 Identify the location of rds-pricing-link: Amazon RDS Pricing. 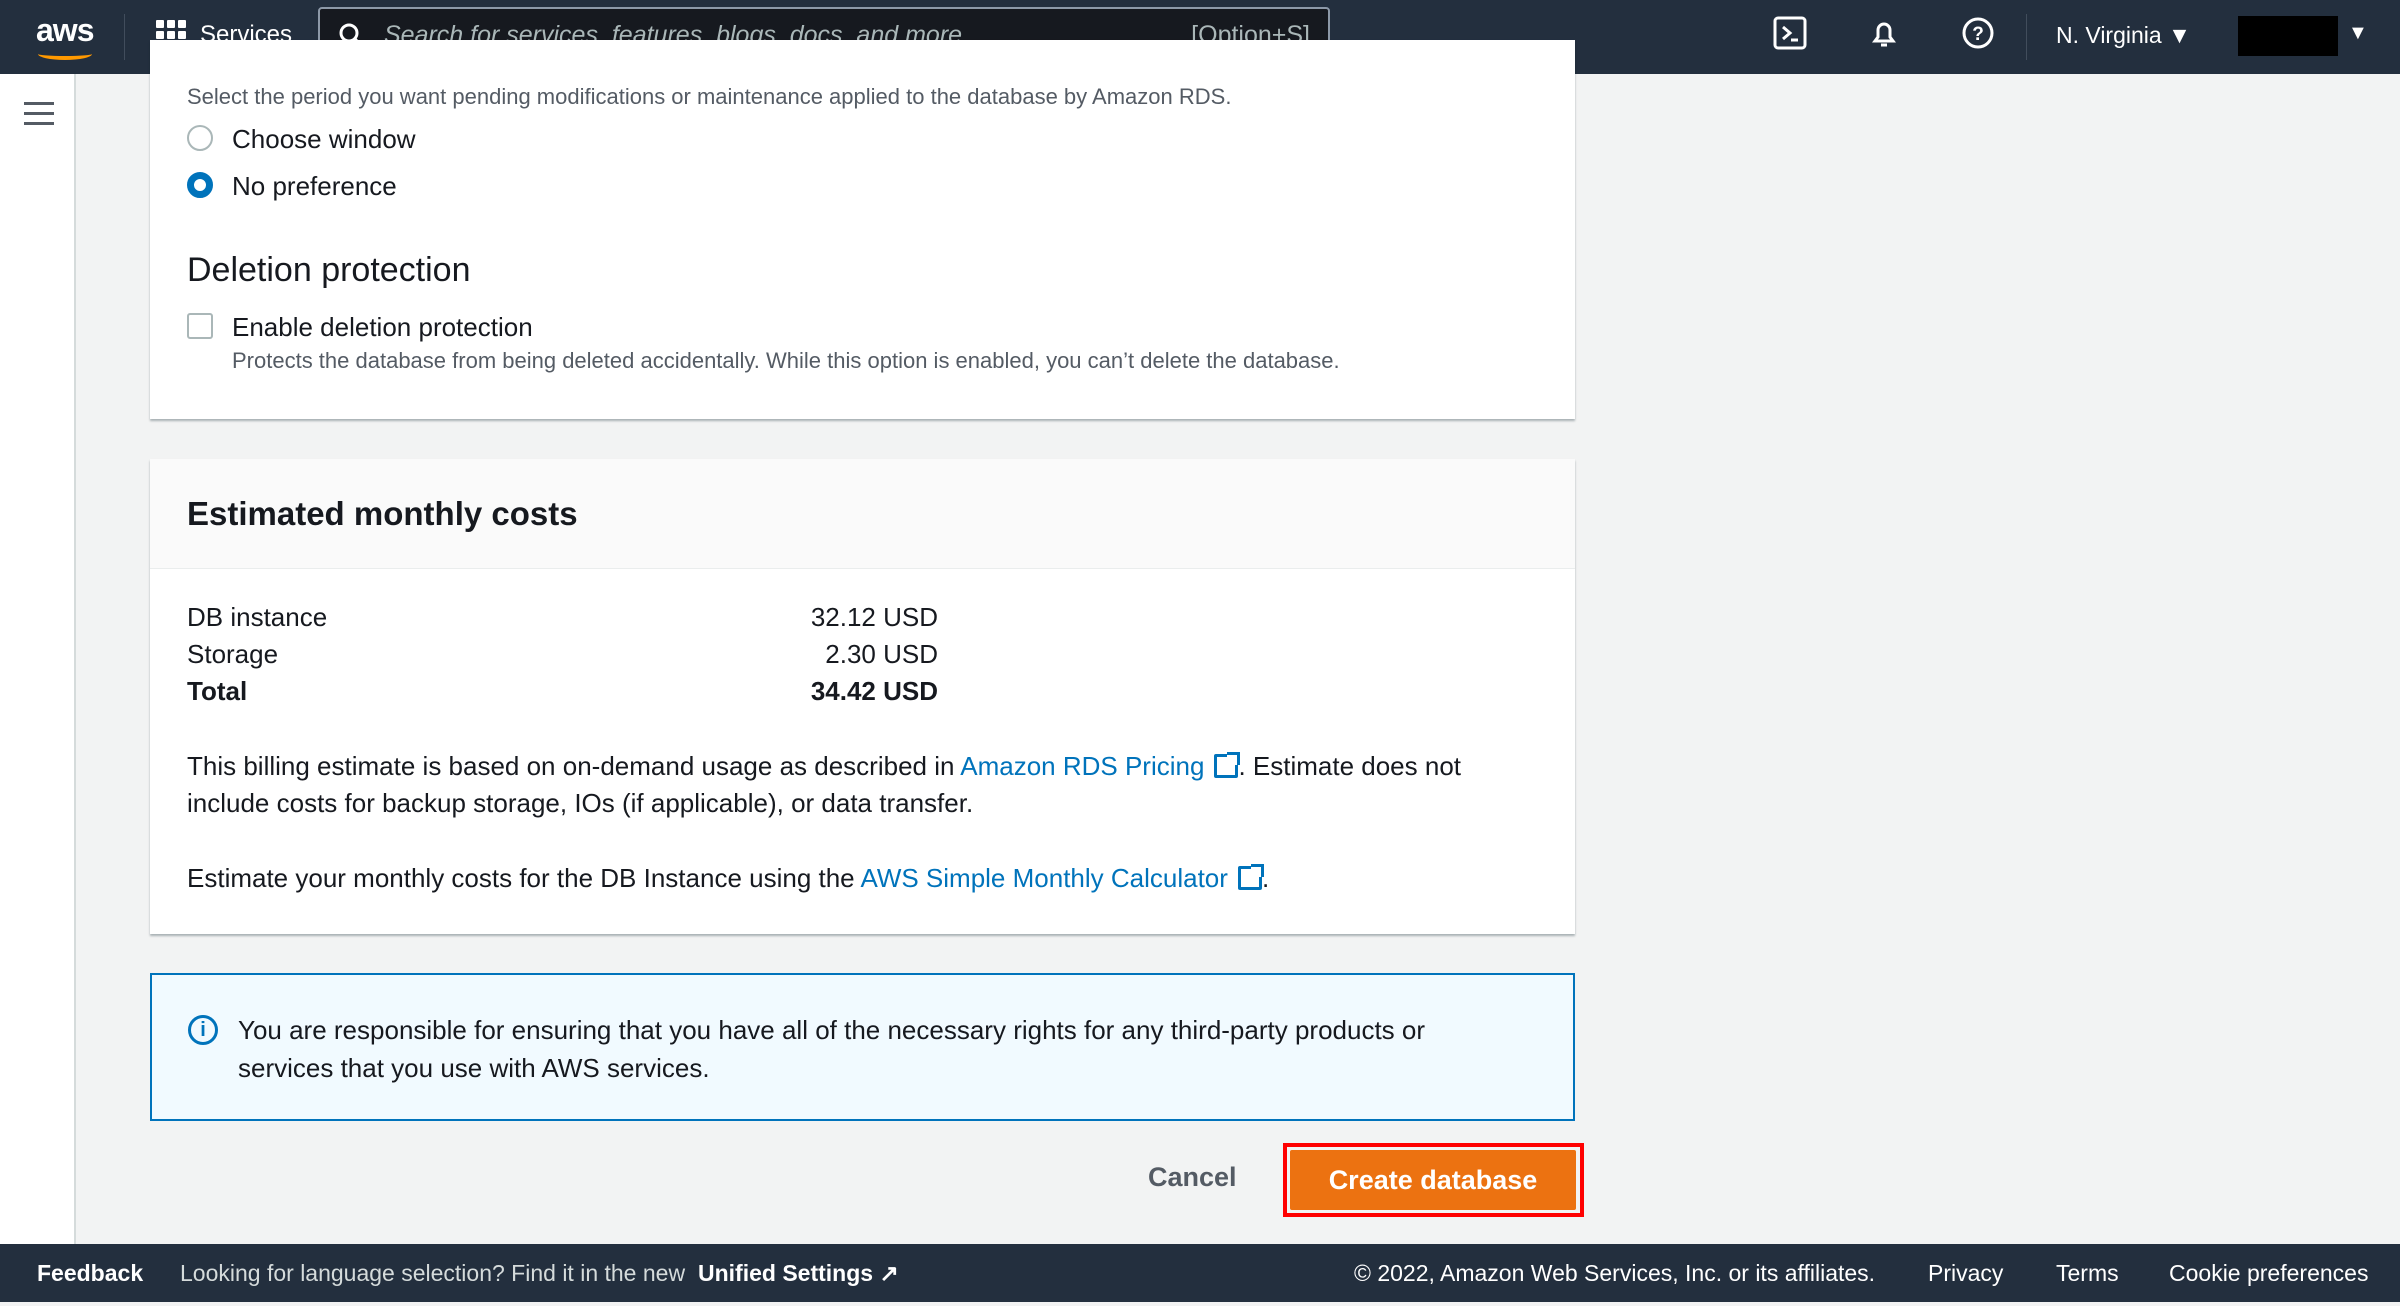
(1100, 766).